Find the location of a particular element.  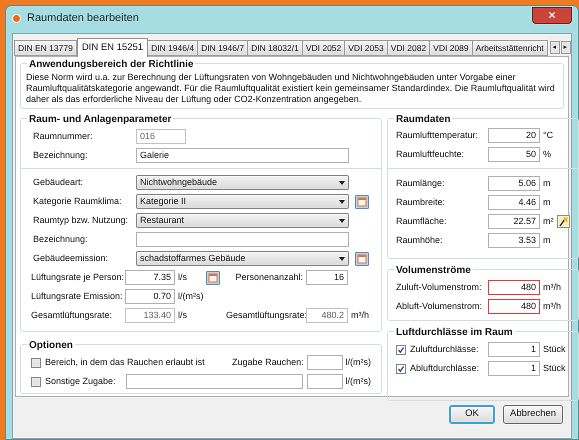

tab: VDI 2089 is located at coordinates (451, 48).